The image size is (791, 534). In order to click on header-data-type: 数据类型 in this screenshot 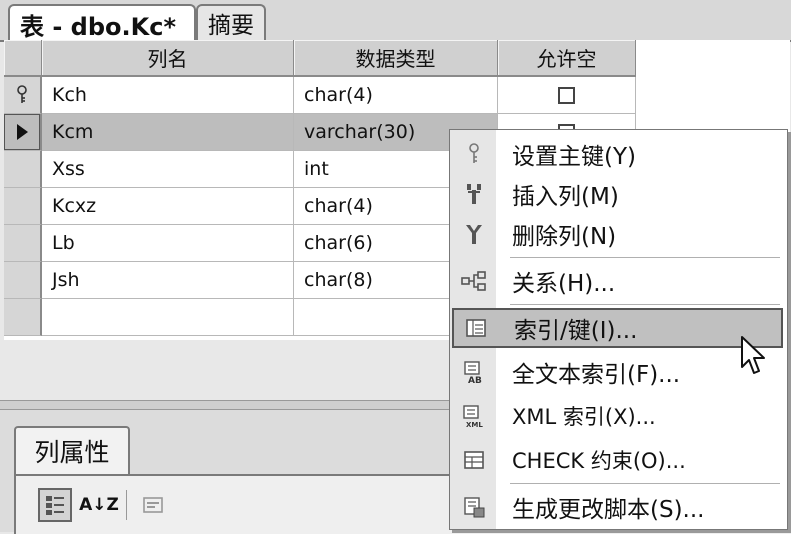, I will do `click(396, 58)`.